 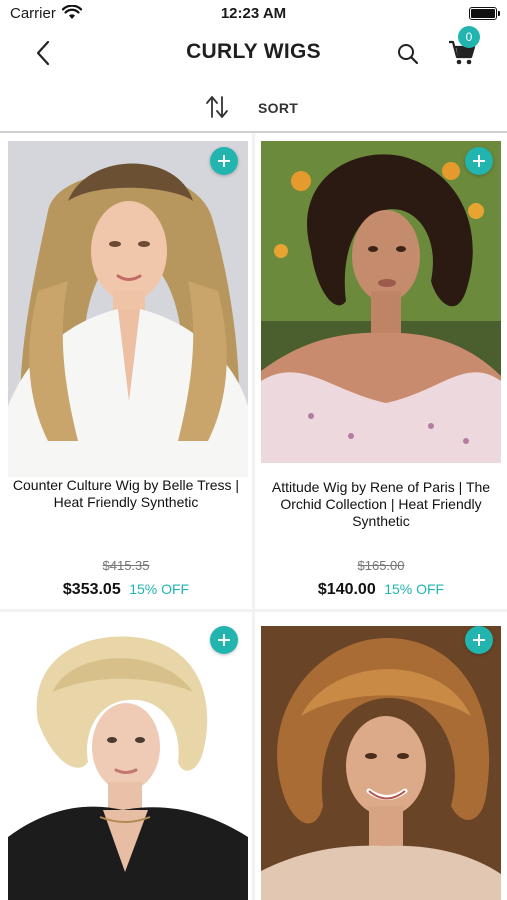 I want to click on search-button, so click(x=408, y=54).